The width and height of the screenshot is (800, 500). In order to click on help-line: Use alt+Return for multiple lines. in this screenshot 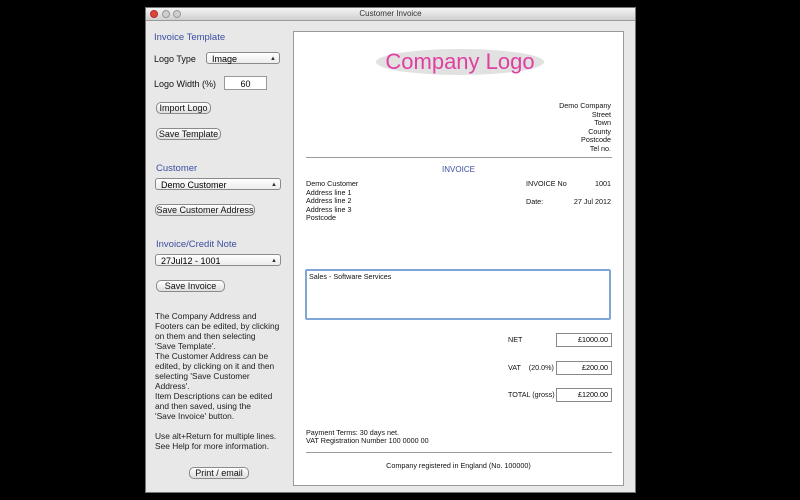, I will do `click(216, 436)`.